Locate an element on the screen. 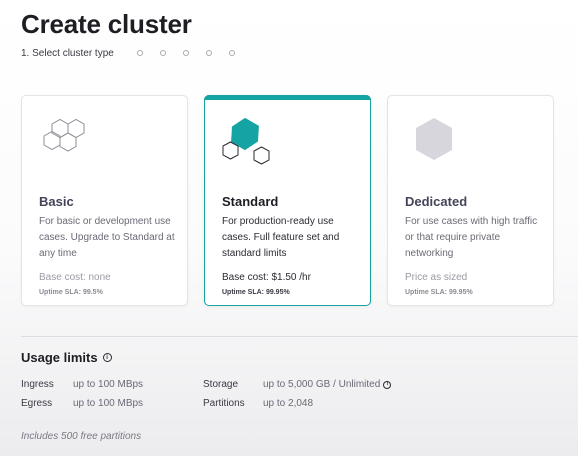 This screenshot has height=456, width=578. partitions-value: up to 2,048 is located at coordinates (288, 403).